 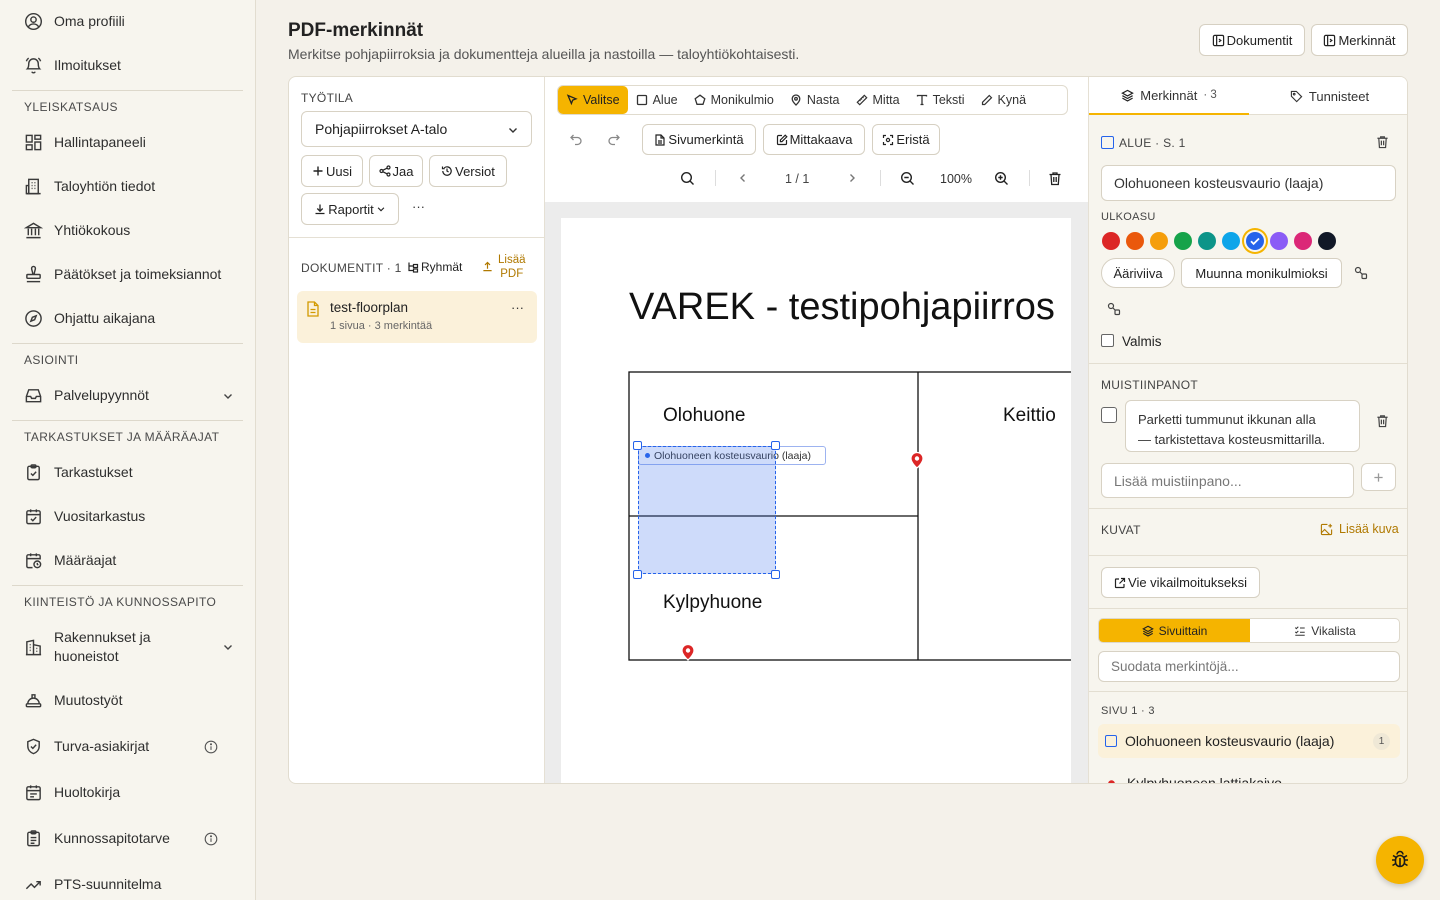 I want to click on segment-fault-list: Vikalista, so click(x=1325, y=630).